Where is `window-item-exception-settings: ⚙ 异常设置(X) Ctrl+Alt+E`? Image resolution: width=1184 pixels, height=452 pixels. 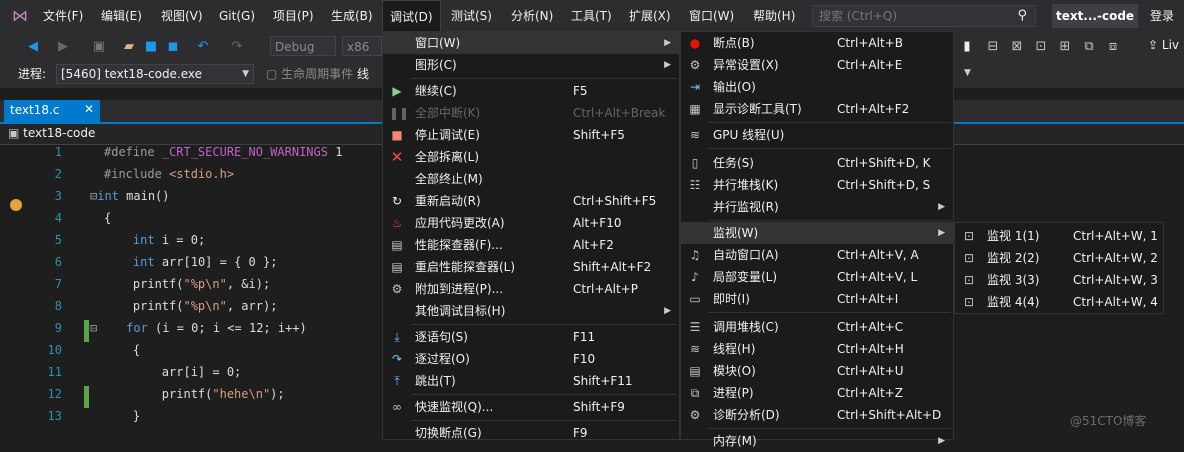 window-item-exception-settings: ⚙ 异常设置(X) Ctrl+Alt+E is located at coordinates (817, 65).